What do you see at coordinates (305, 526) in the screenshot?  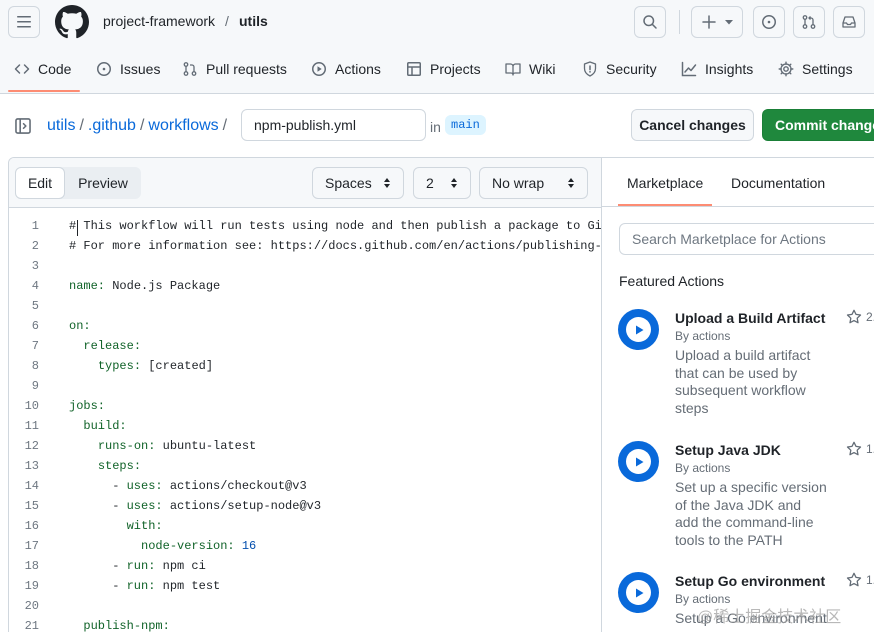 I see `code-line: 16 with:` at bounding box center [305, 526].